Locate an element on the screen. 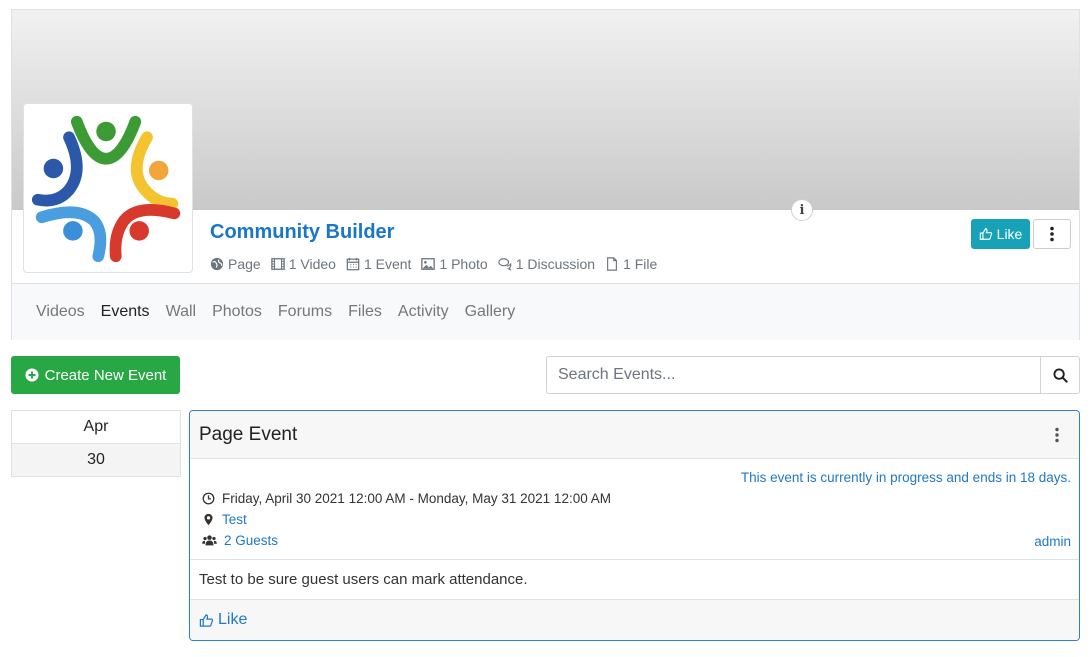 The height and width of the screenshot is (657, 1091). counter-events: 1 Event is located at coordinates (378, 264).